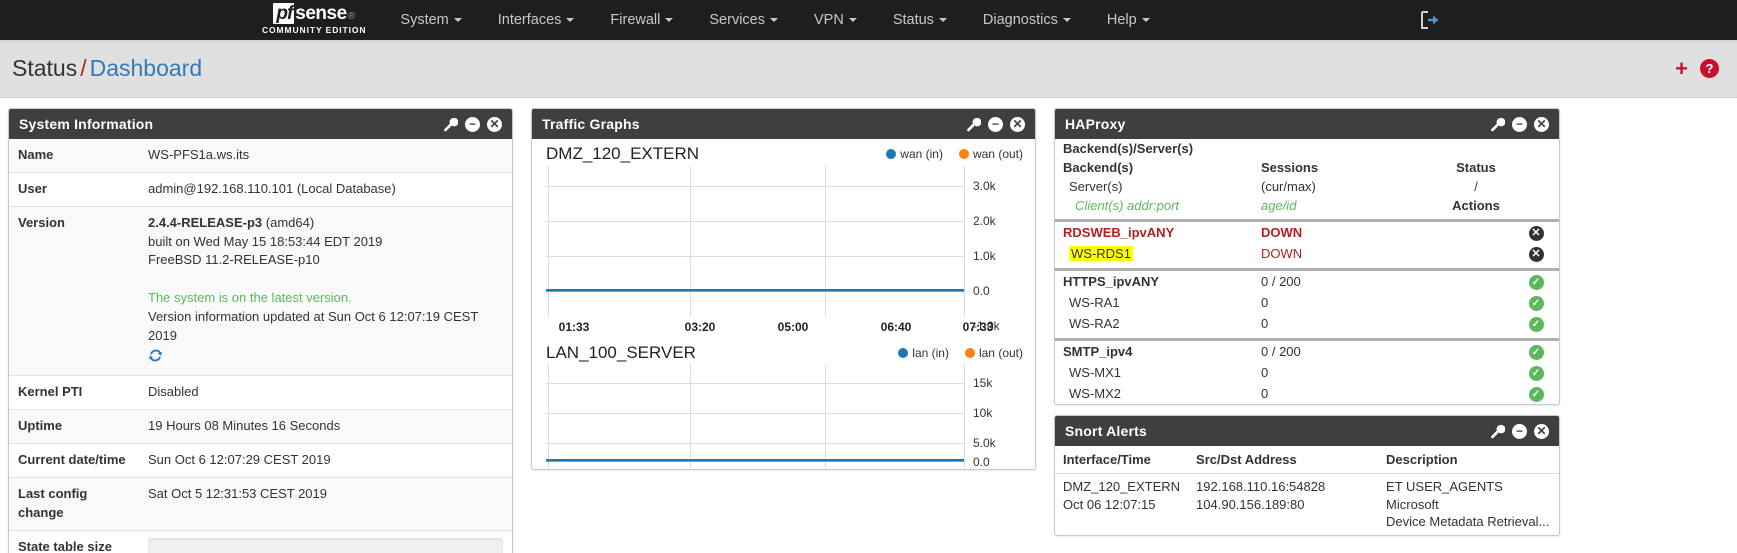  I want to click on haproxy-server-name: WS-RA2, so click(1154, 323).